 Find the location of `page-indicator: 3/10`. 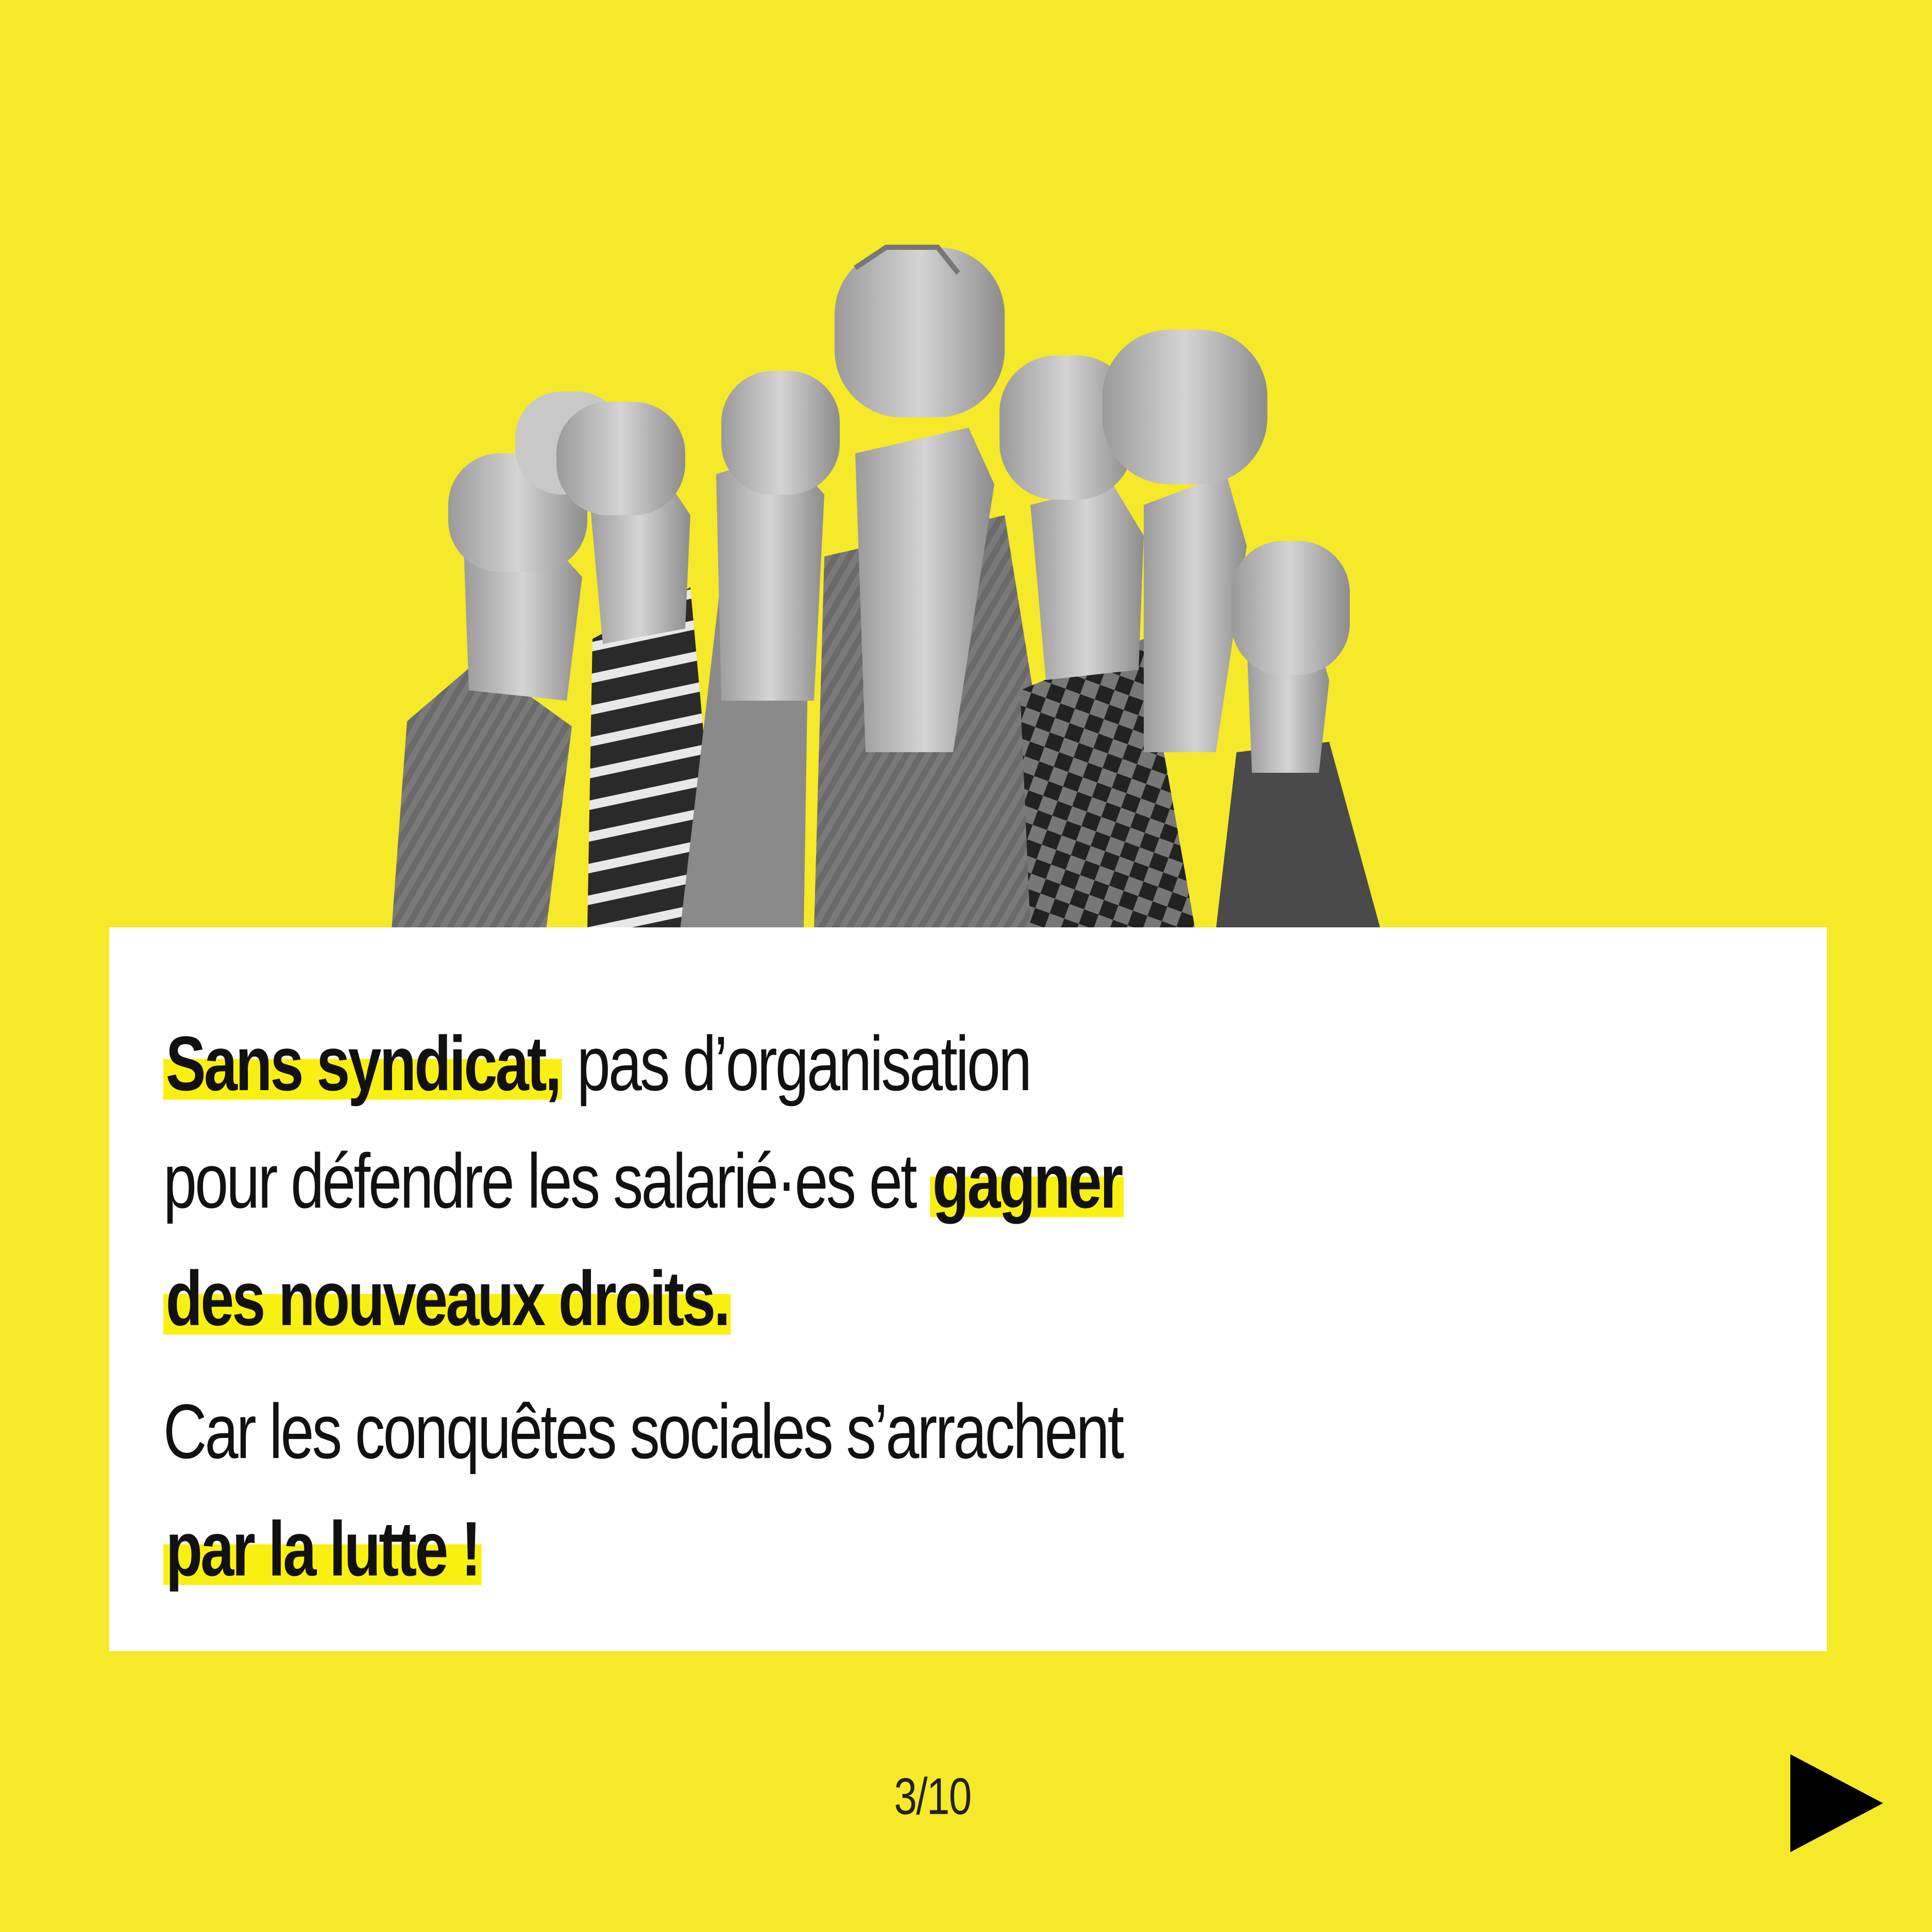

page-indicator: 3/10 is located at coordinates (933, 1796).